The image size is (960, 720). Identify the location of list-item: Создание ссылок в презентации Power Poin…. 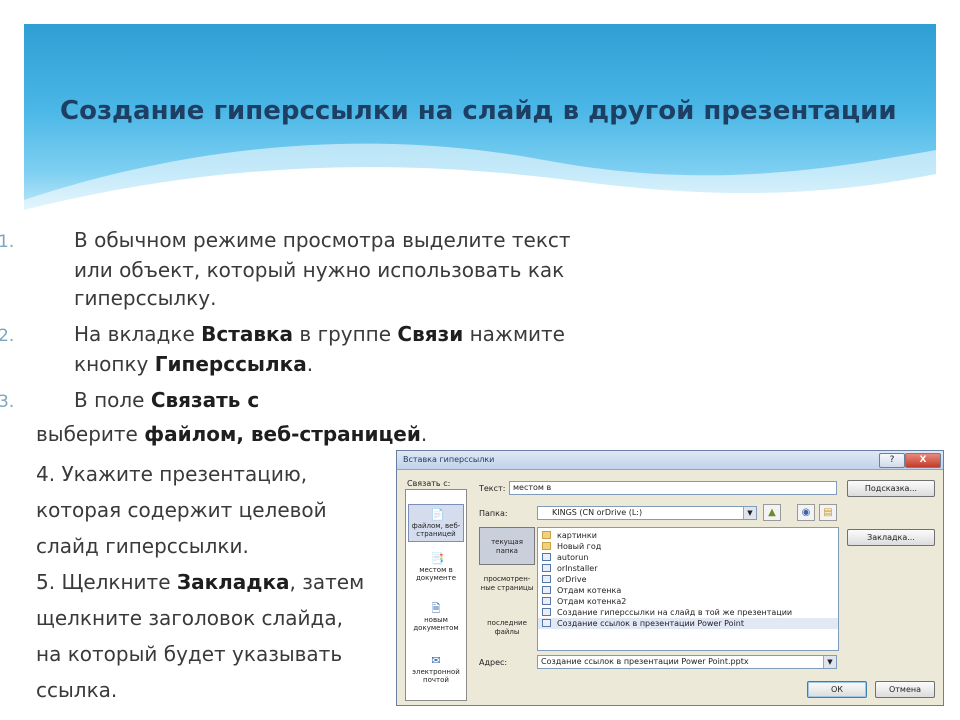
(688, 623).